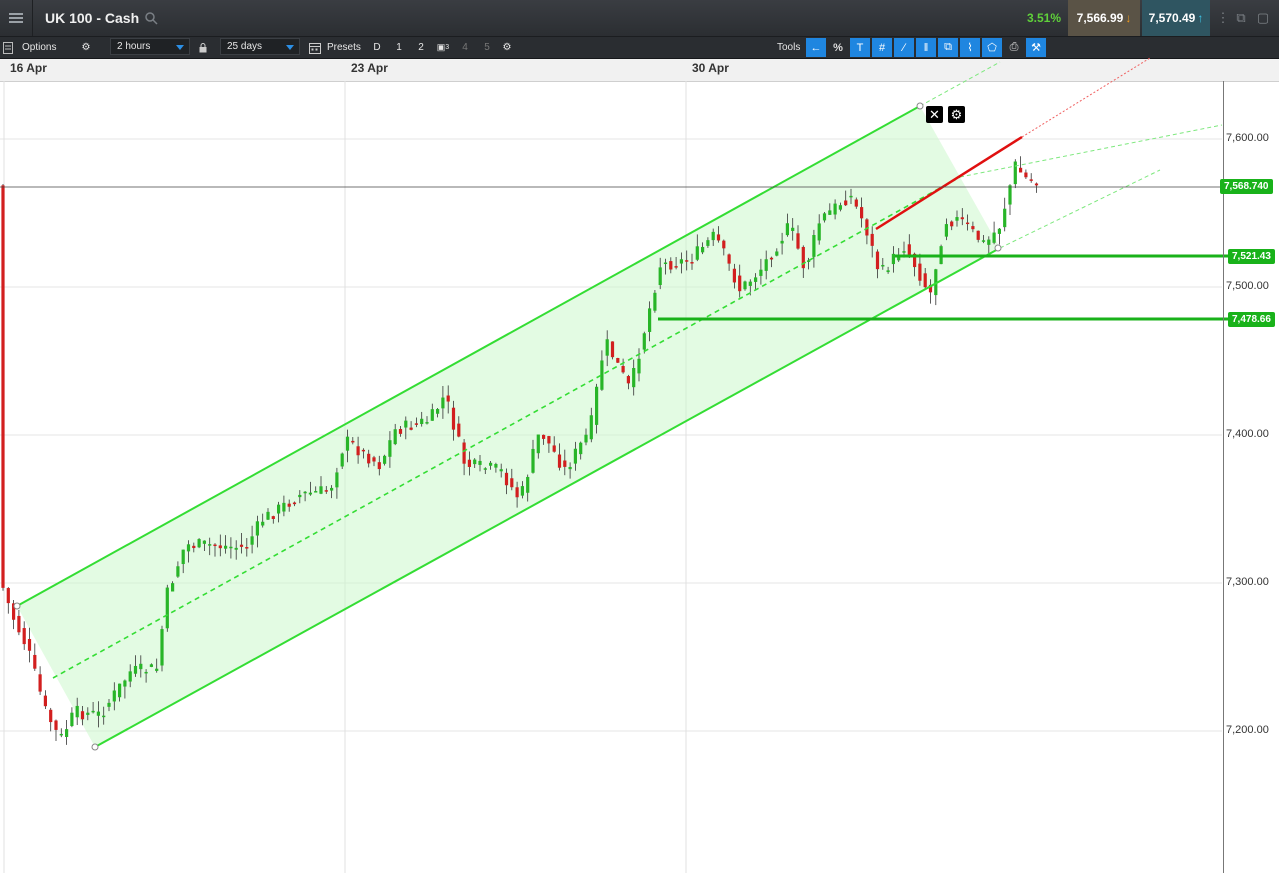  What do you see at coordinates (1086, 97) in the screenshot?
I see `resistance-ext` at bounding box center [1086, 97].